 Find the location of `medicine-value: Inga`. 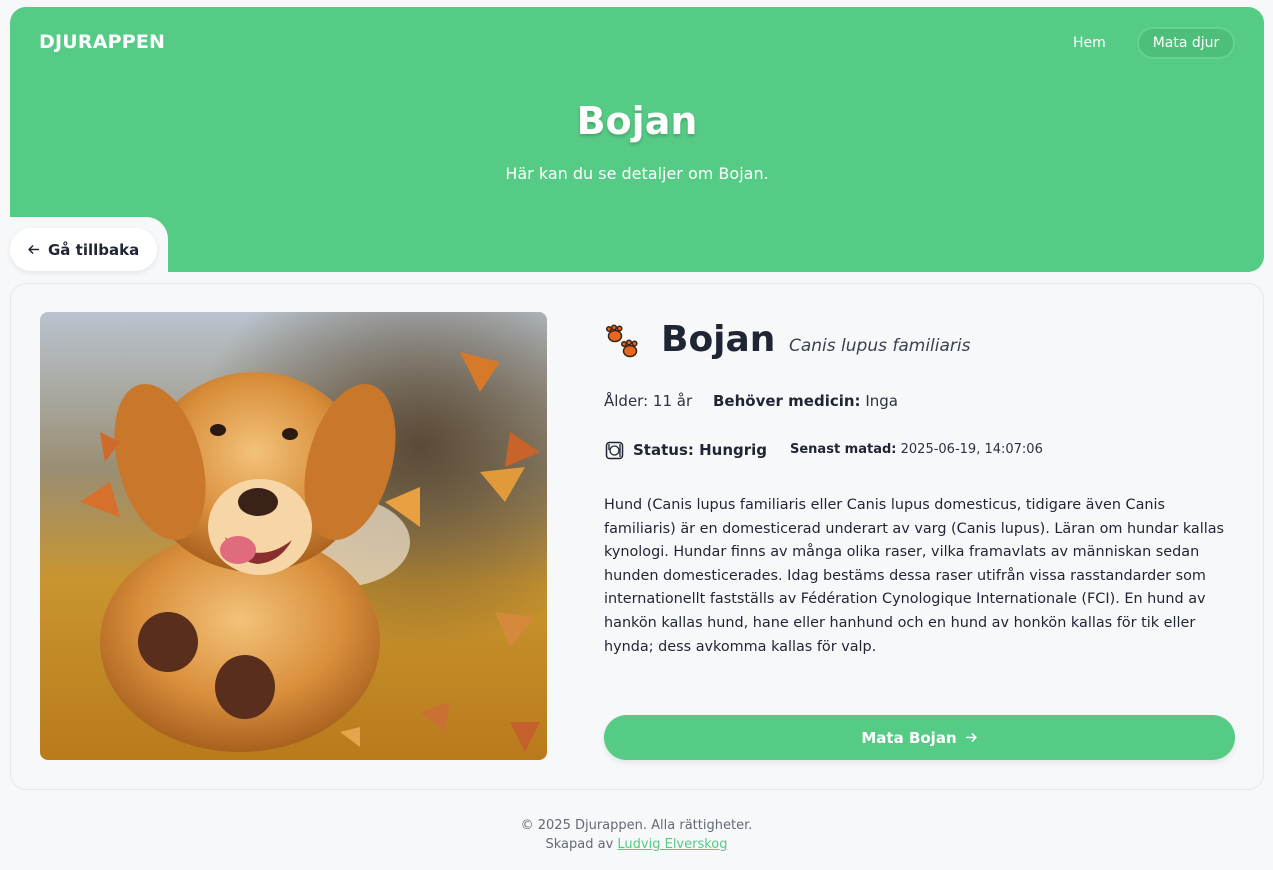

medicine-value: Inga is located at coordinates (881, 401).